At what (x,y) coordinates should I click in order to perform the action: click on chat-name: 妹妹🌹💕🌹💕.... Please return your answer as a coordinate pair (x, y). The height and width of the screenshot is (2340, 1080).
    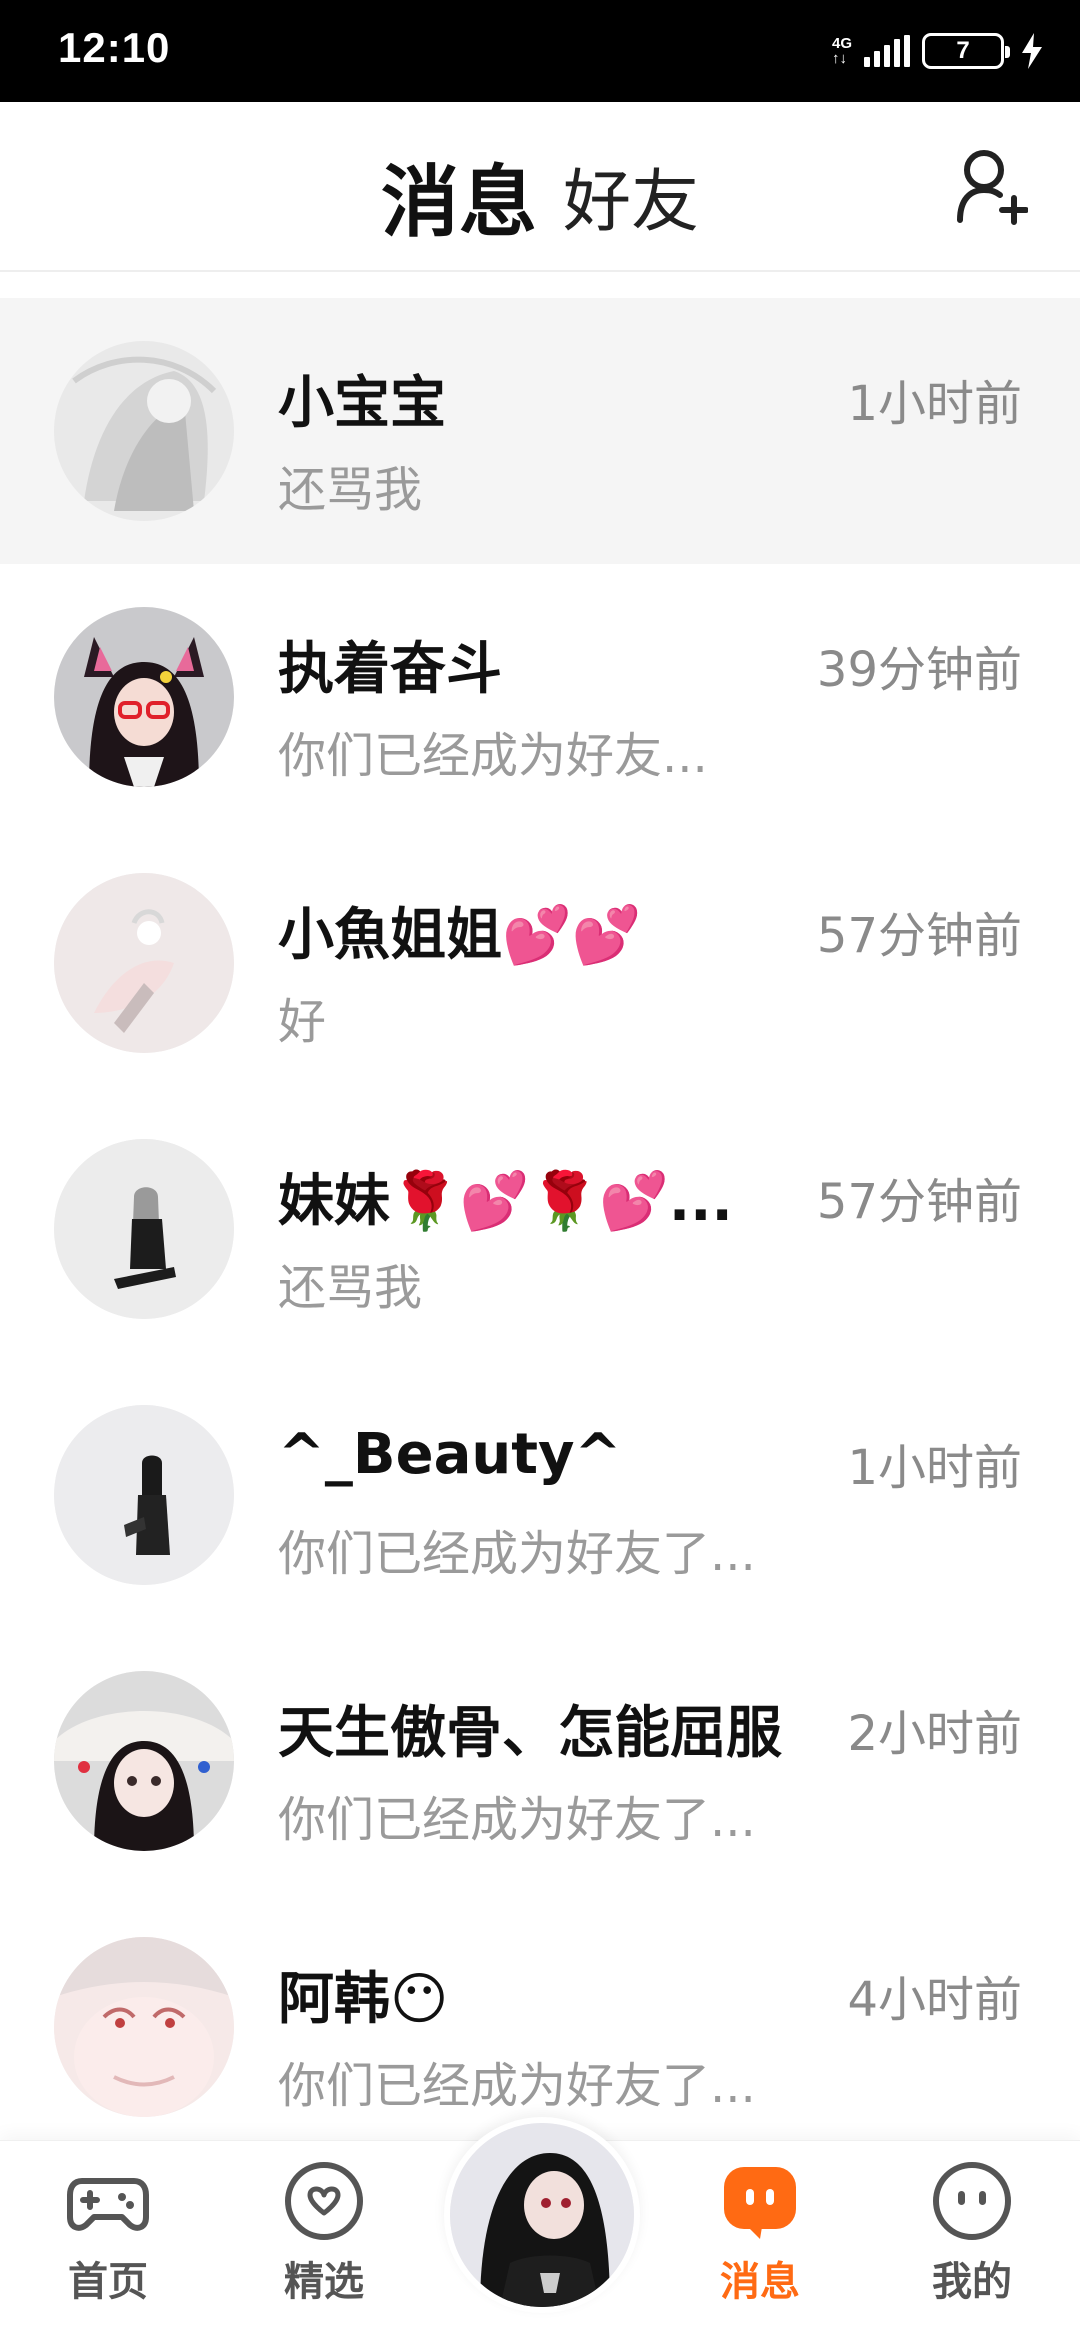
    Looking at the image, I should click on (505, 1201).